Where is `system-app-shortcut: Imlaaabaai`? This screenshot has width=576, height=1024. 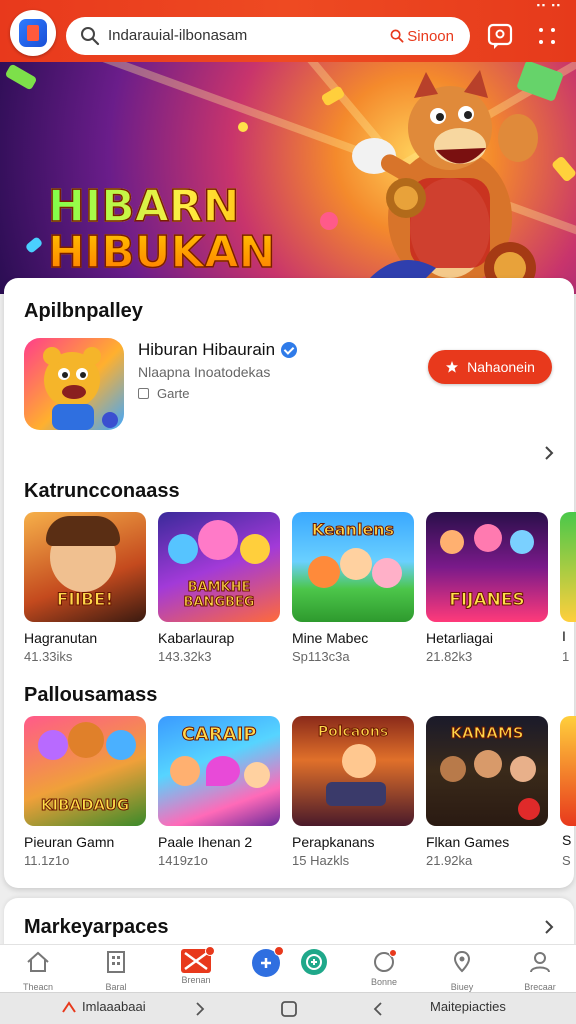
system-app-shortcut: Imlaaabaai is located at coordinates (104, 1006).